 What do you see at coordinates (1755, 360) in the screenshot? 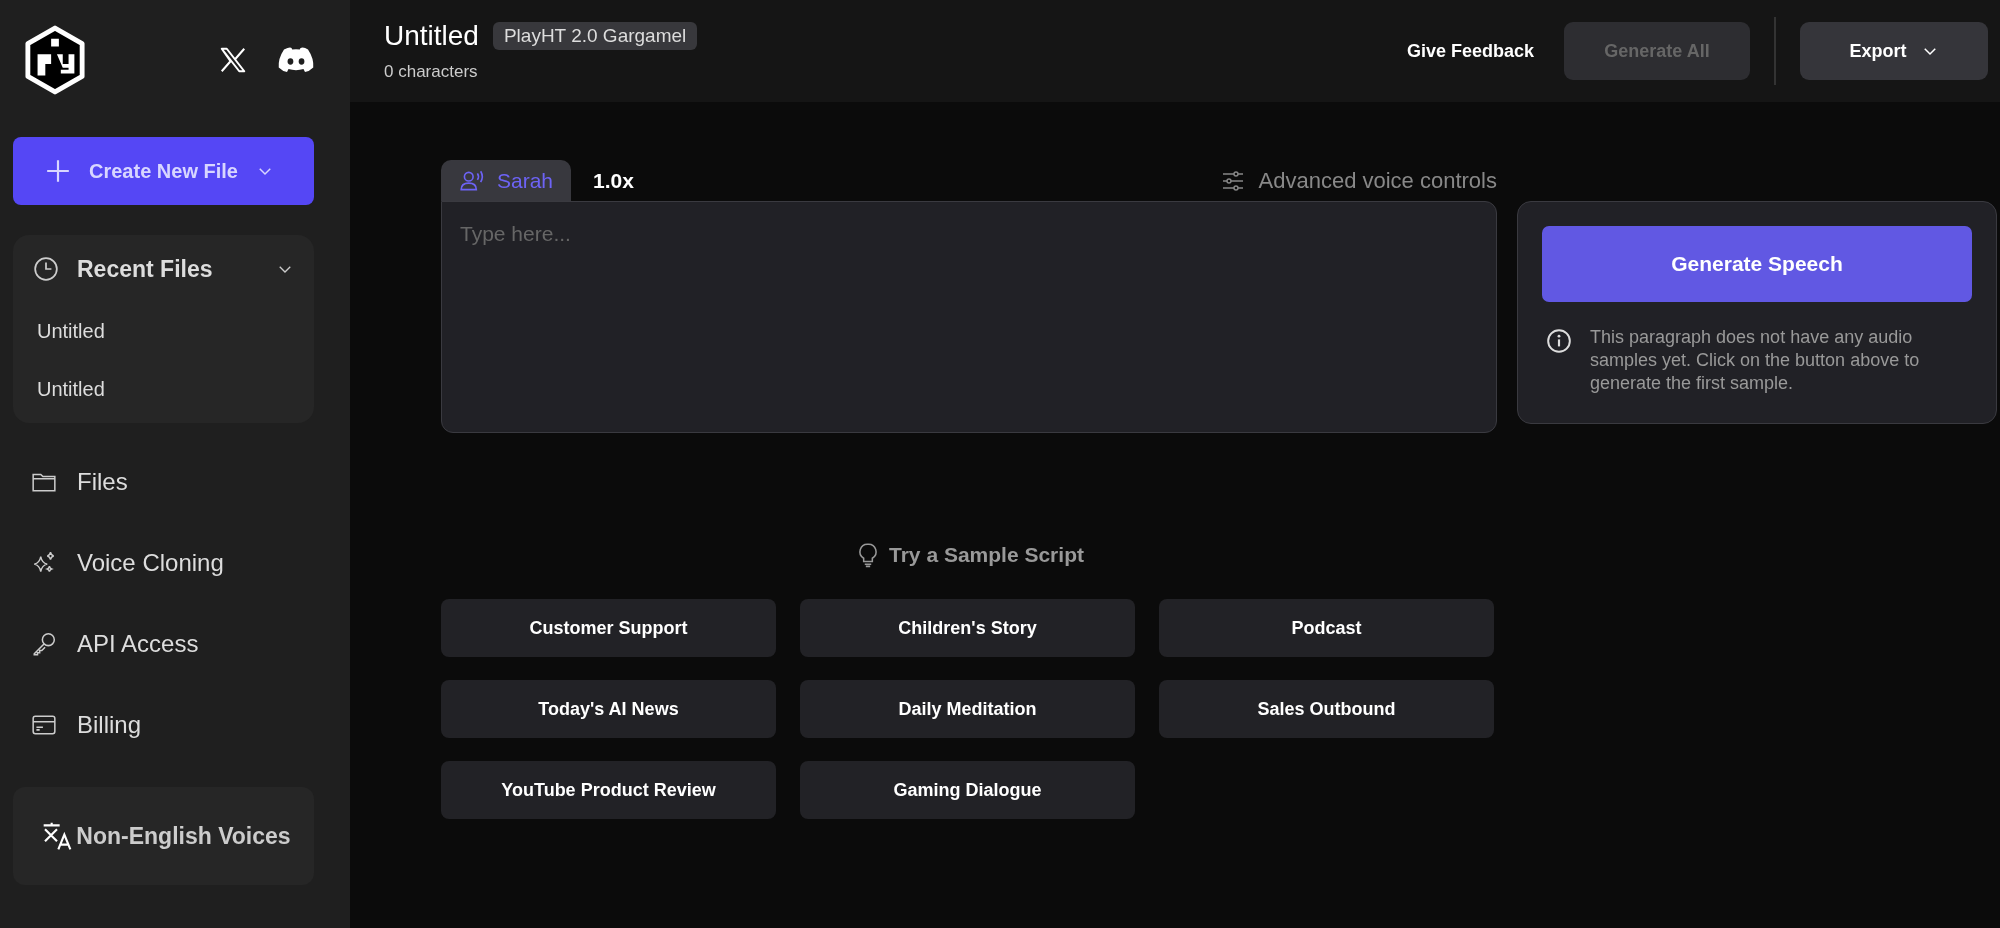
I see `info-text: This paragraph does not have any audio samples yet. Click on the button above to generate the first sample.` at bounding box center [1755, 360].